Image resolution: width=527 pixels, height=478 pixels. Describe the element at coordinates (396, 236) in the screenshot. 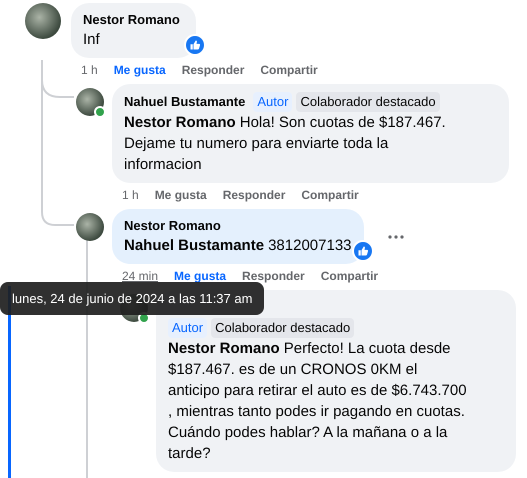

I see `more-options-icon` at that location.